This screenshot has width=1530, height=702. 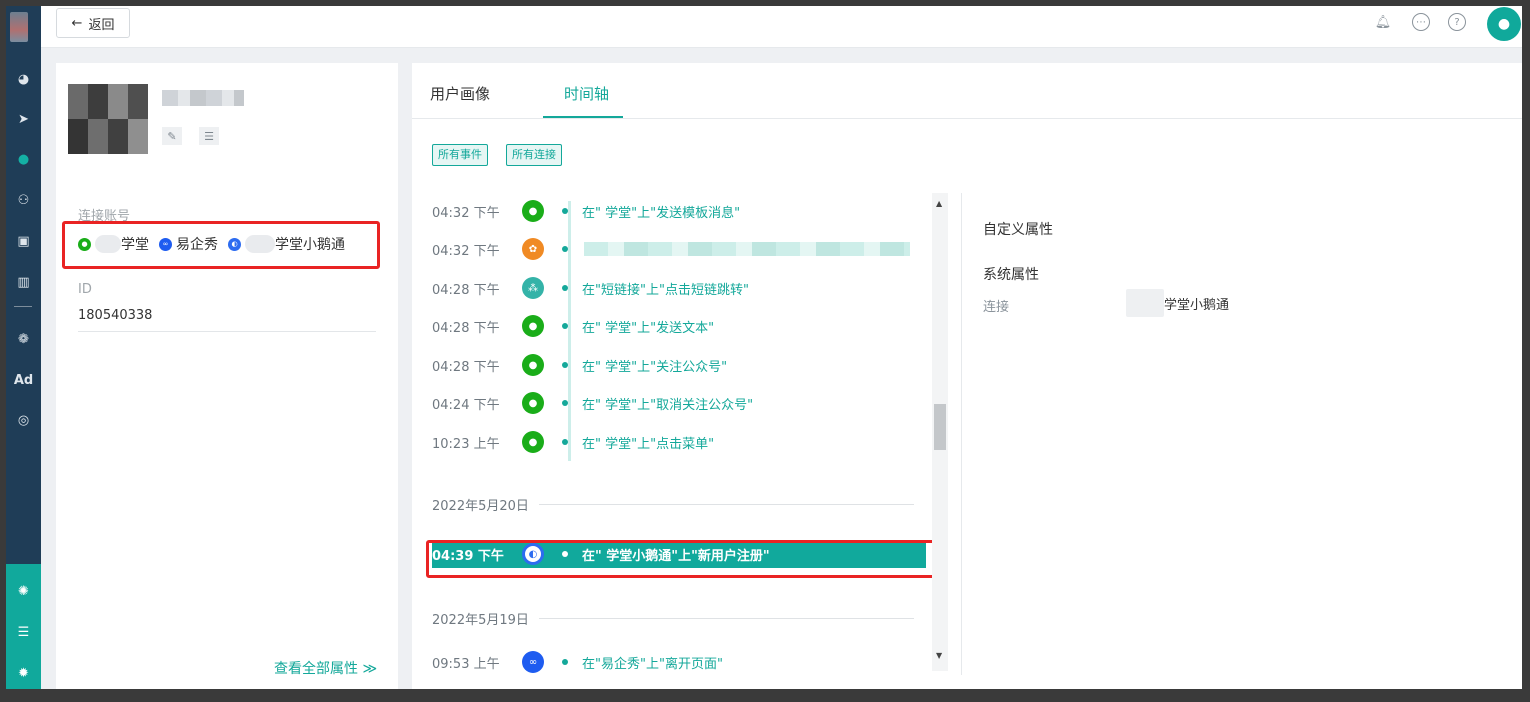 I want to click on plant-icon: ✿, so click(x=533, y=249).